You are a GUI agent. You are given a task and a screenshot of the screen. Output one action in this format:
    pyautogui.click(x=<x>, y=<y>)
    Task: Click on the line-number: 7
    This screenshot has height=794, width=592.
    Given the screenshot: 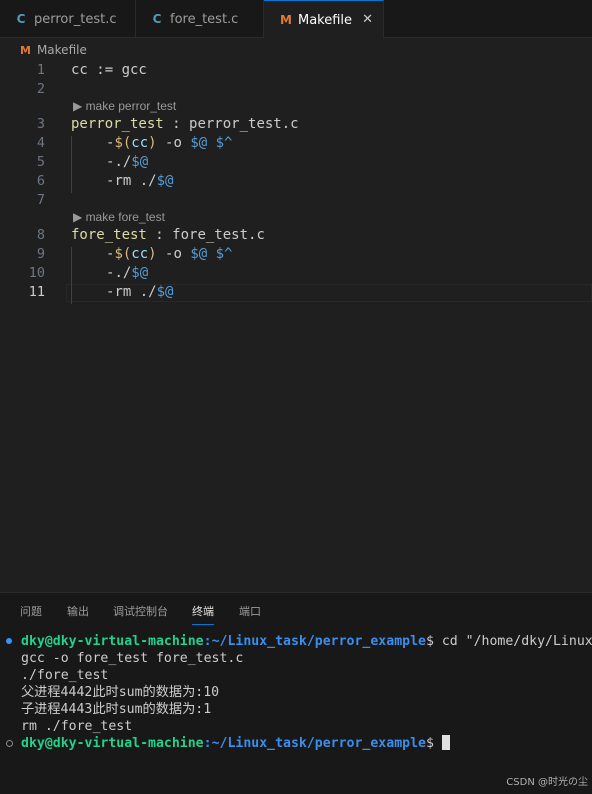 What is the action you would take?
    pyautogui.click(x=40, y=200)
    